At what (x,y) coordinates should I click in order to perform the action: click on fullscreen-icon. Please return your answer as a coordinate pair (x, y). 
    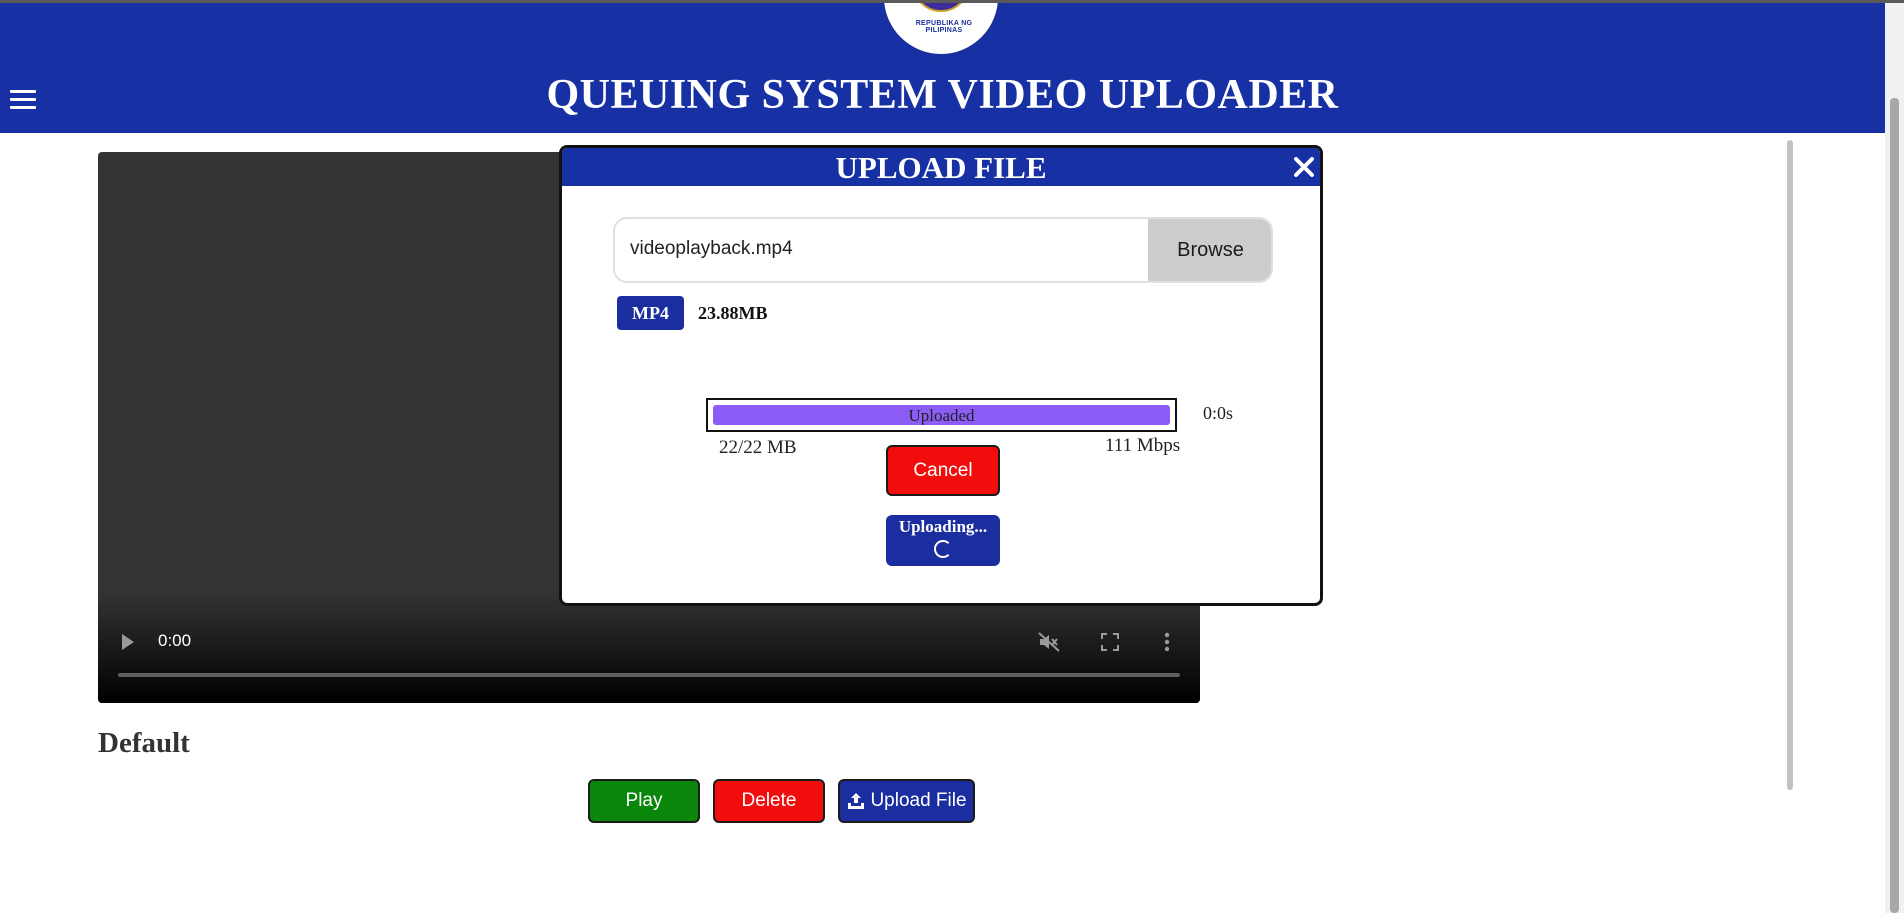
    Looking at the image, I should click on (1110, 642).